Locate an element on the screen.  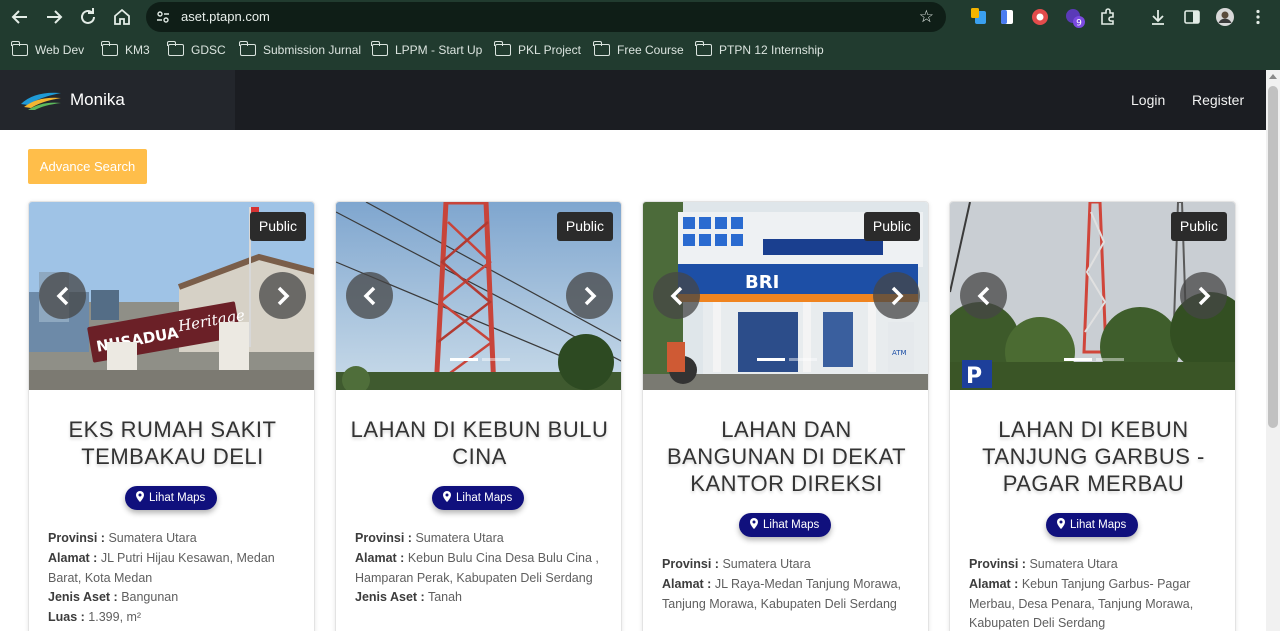
asset-title: LAHAN DI KEBUN BULU CINA is located at coordinates (479, 443).